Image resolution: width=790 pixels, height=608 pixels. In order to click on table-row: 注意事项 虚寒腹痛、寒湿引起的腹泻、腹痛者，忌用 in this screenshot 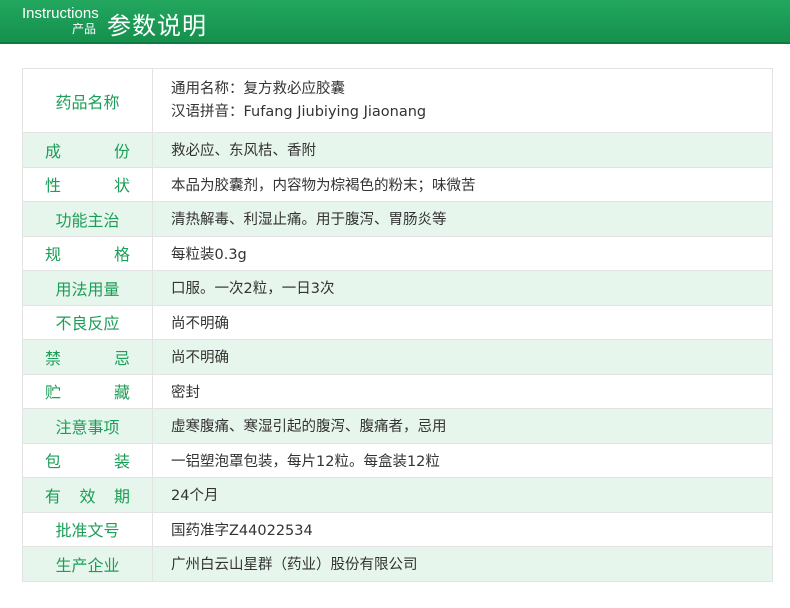, I will do `click(397, 426)`.